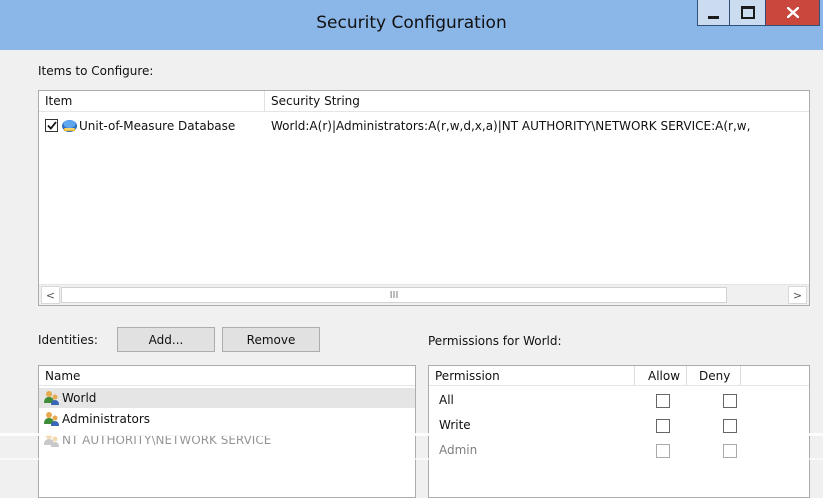  Describe the element at coordinates (661, 376) in the screenshot. I see `column-header-allow: Allow` at that location.